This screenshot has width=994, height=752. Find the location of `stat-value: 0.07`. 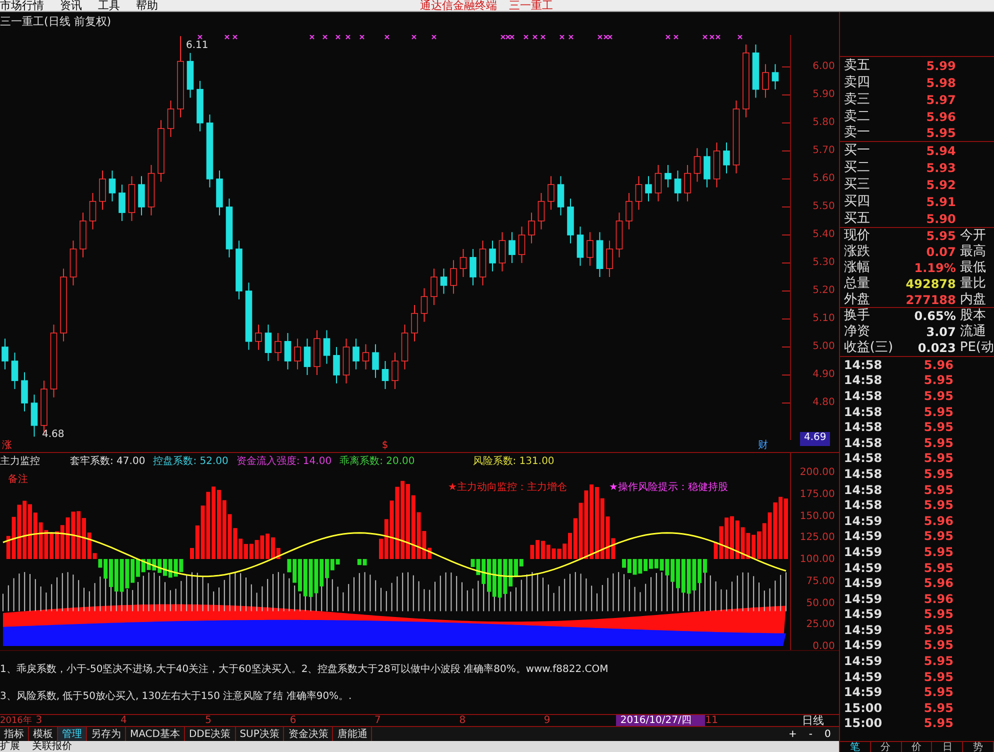

stat-value: 0.07 is located at coordinates (940, 252).